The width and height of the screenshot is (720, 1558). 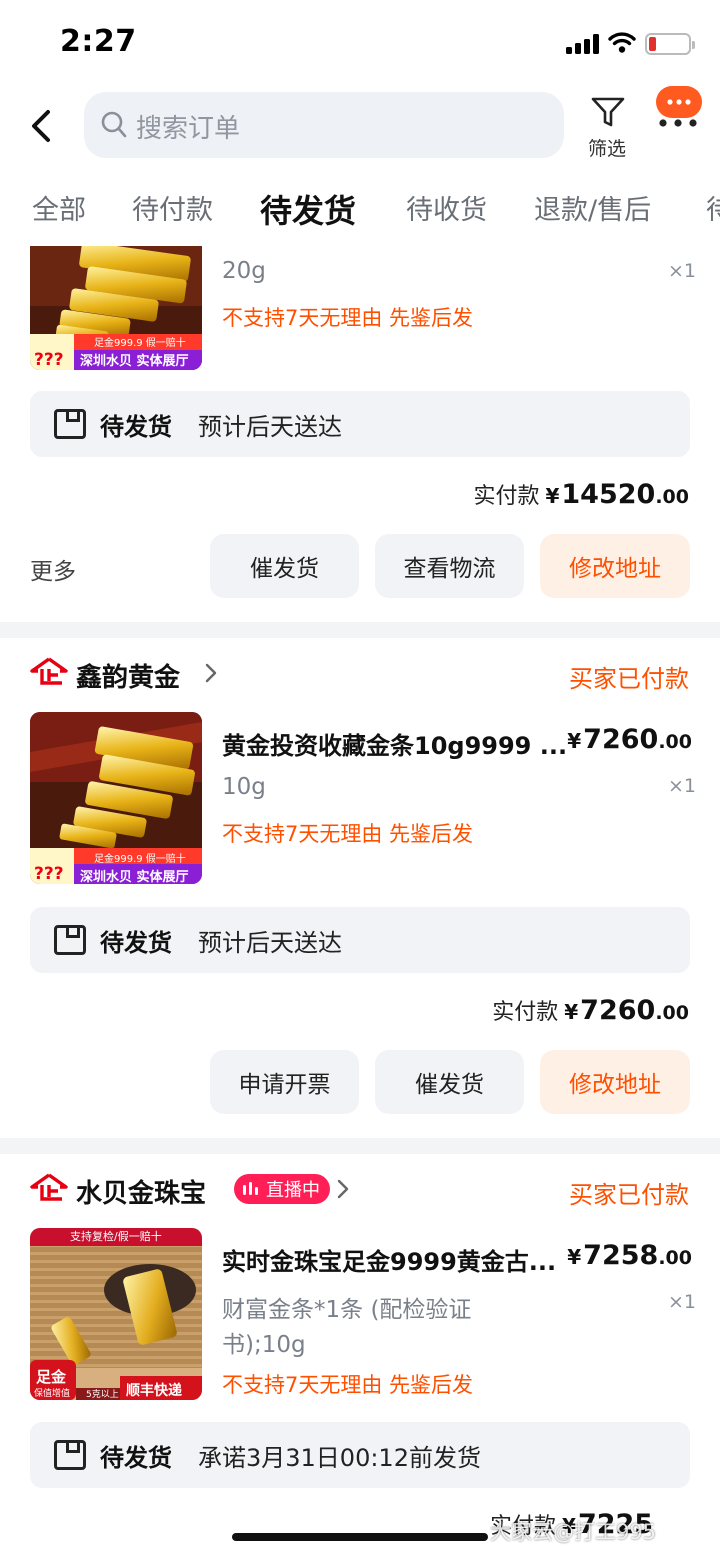 I want to click on tab-refund-after-sale: 退款/售后, so click(x=592, y=207).